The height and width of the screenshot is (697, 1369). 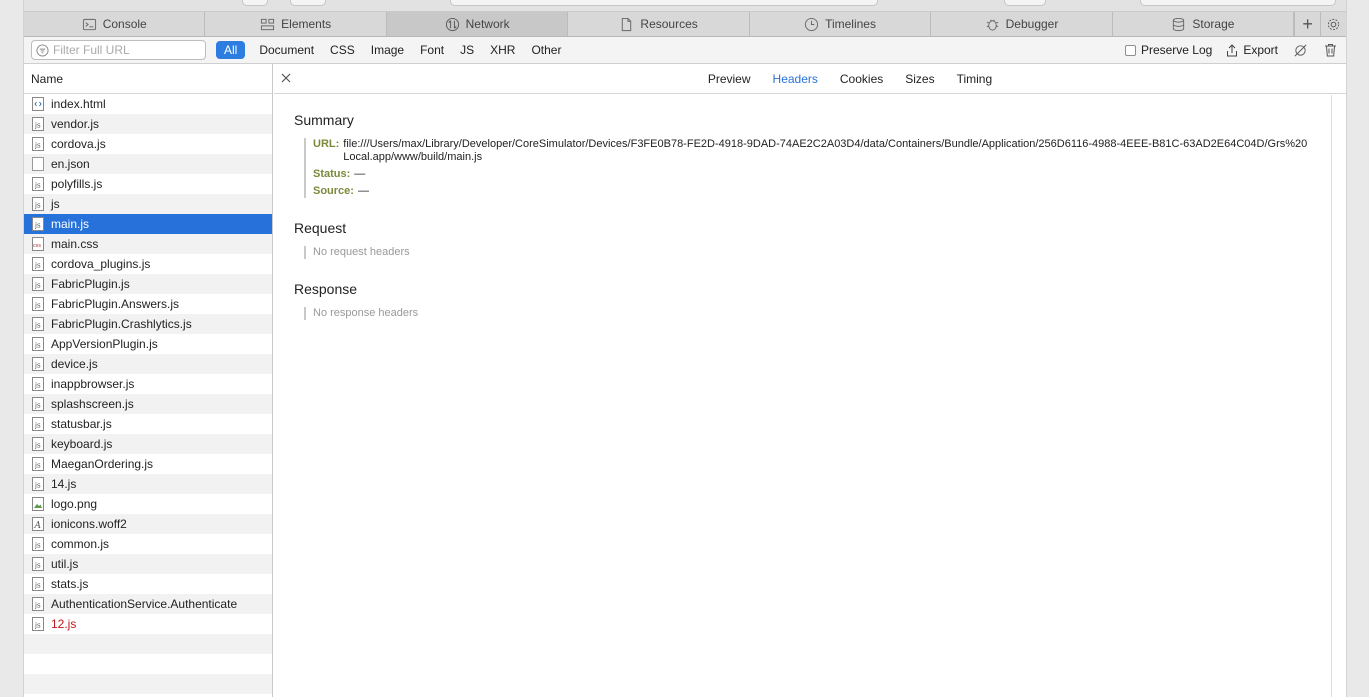 What do you see at coordinates (546, 50) in the screenshot?
I see `filter-type-other: Other` at bounding box center [546, 50].